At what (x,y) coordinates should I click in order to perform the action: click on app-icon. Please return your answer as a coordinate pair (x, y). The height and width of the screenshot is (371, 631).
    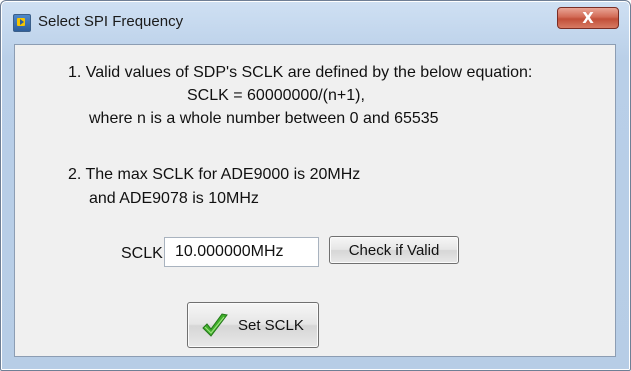
    Looking at the image, I should click on (22, 23).